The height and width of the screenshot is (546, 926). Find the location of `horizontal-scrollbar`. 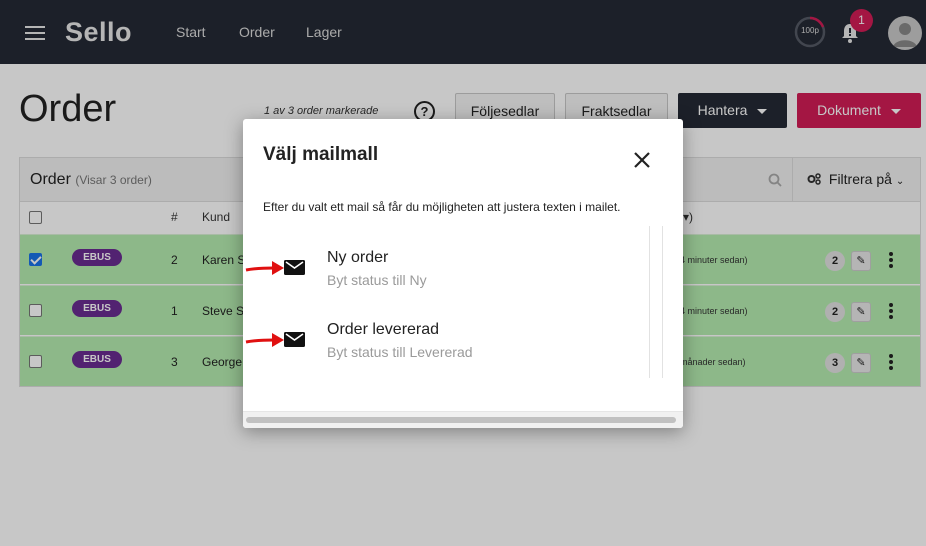

horizontal-scrollbar is located at coordinates (463, 419).